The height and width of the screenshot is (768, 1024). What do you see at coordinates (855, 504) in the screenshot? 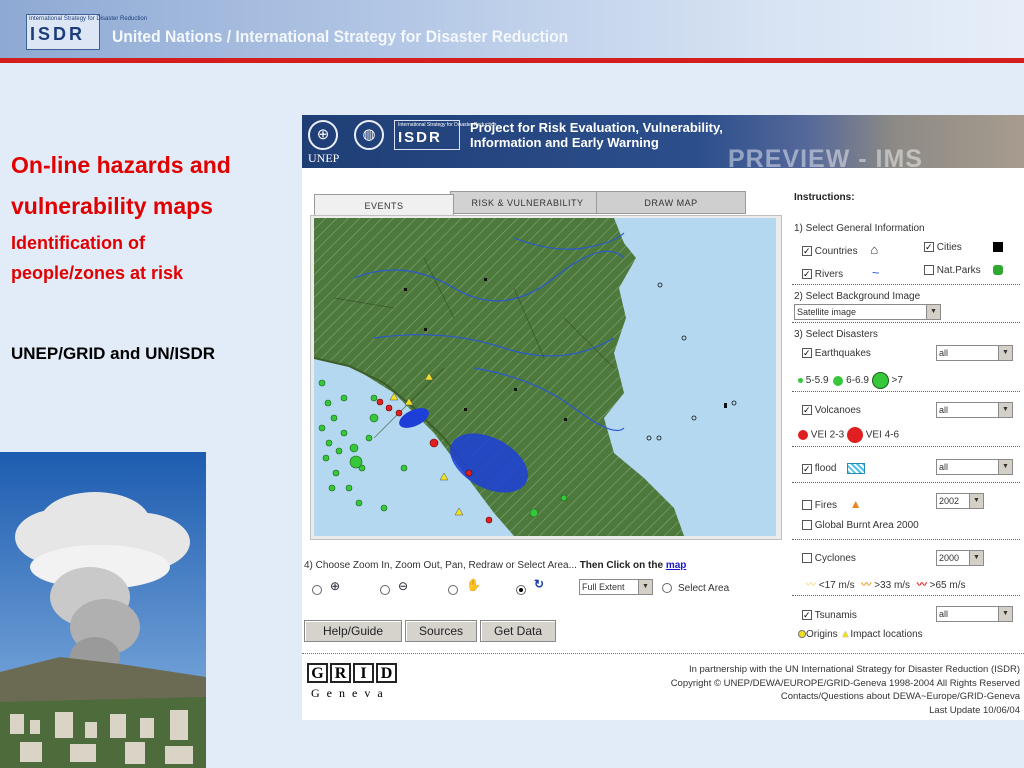
I see `fire-triangle-icon: ▲` at bounding box center [855, 504].